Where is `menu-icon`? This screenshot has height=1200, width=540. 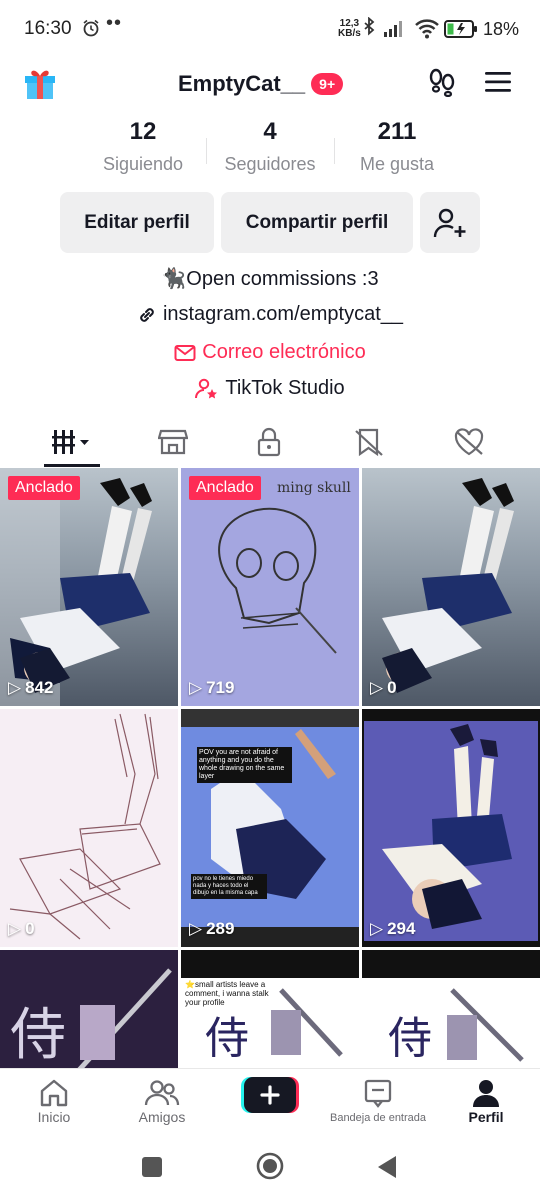
menu-icon is located at coordinates (498, 84).